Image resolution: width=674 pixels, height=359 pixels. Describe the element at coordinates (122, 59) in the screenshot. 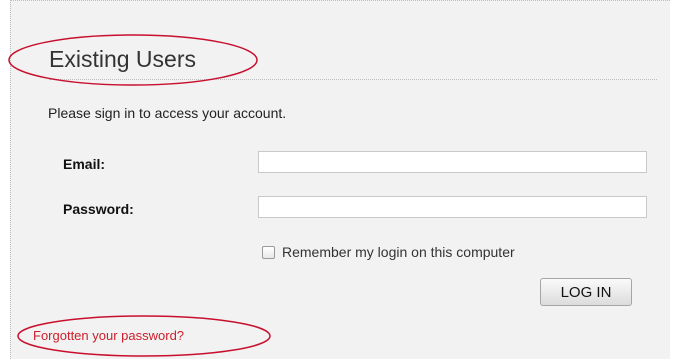

I see `page-title: Existing Users` at that location.